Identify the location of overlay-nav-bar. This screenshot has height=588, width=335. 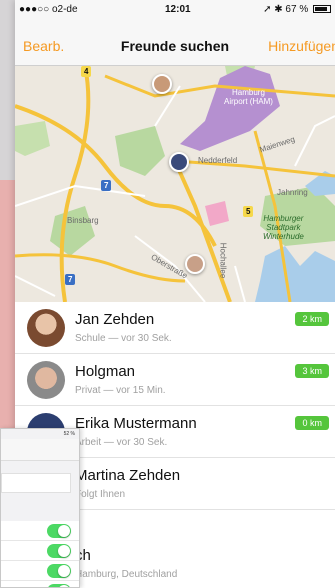
(40, 450).